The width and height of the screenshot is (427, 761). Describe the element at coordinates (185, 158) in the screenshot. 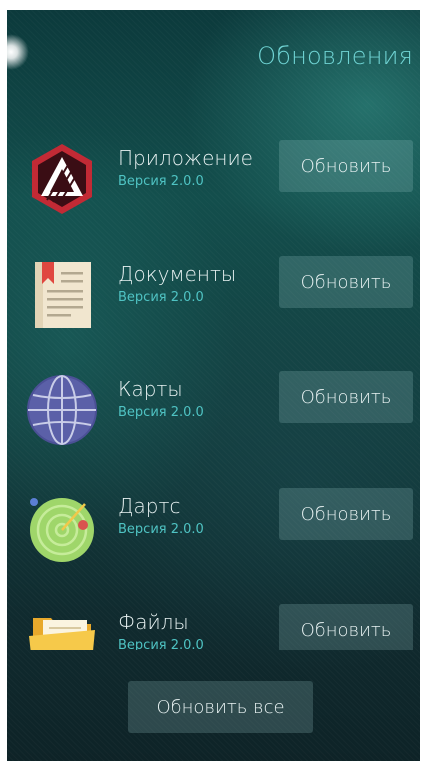

I see `app-name: Приложение` at that location.